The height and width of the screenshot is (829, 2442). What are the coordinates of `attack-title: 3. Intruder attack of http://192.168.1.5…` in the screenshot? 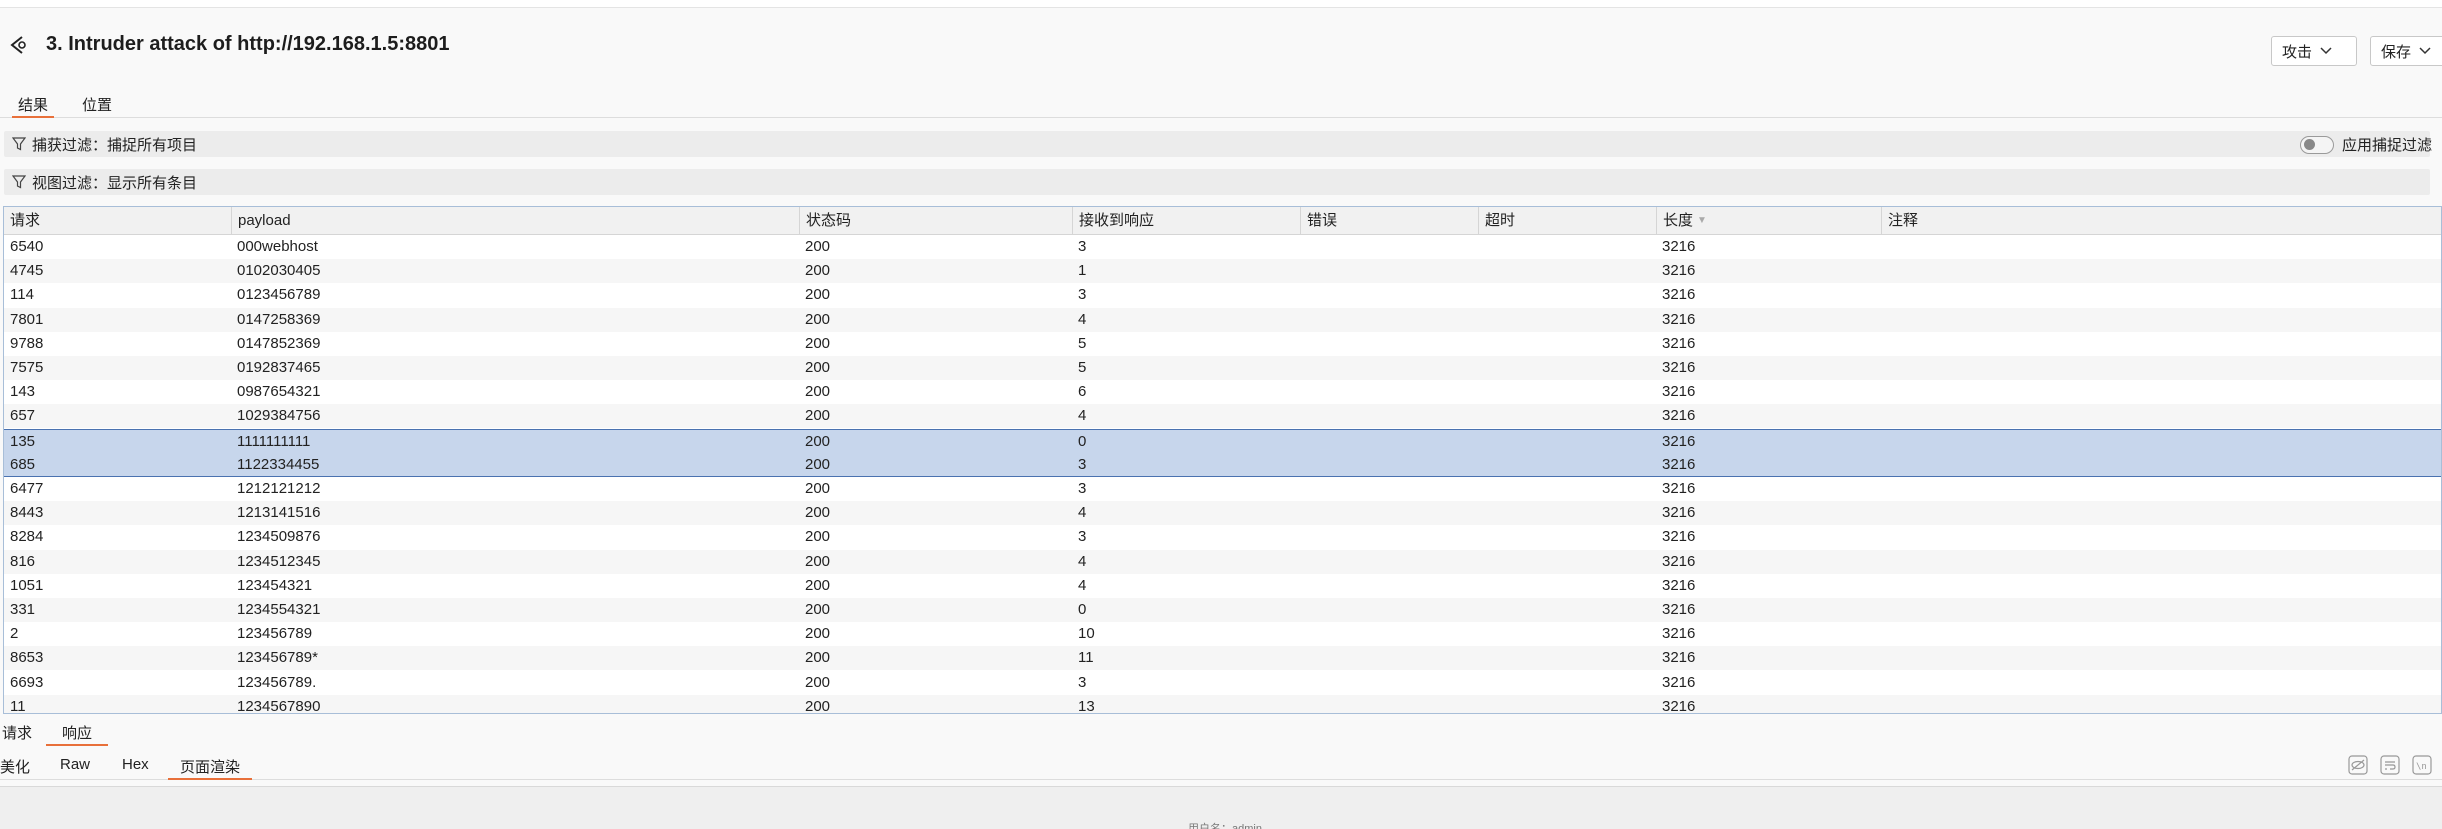 It's located at (248, 44).